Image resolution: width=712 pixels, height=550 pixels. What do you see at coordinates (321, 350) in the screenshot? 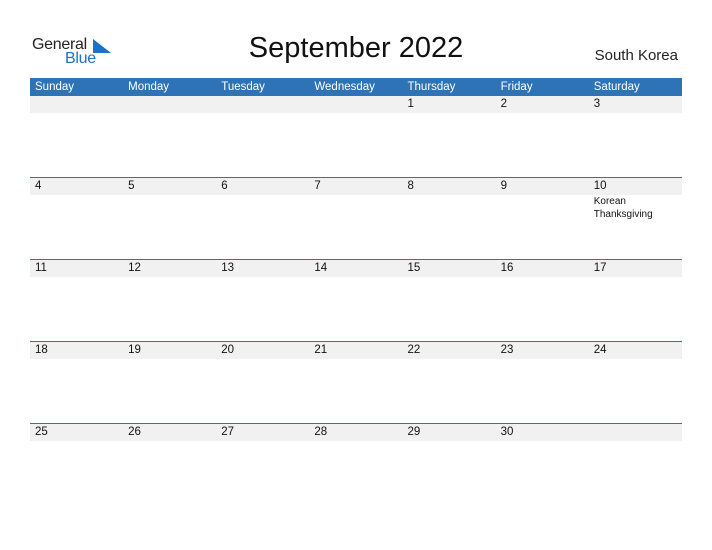
I see `day-number: 21` at bounding box center [321, 350].